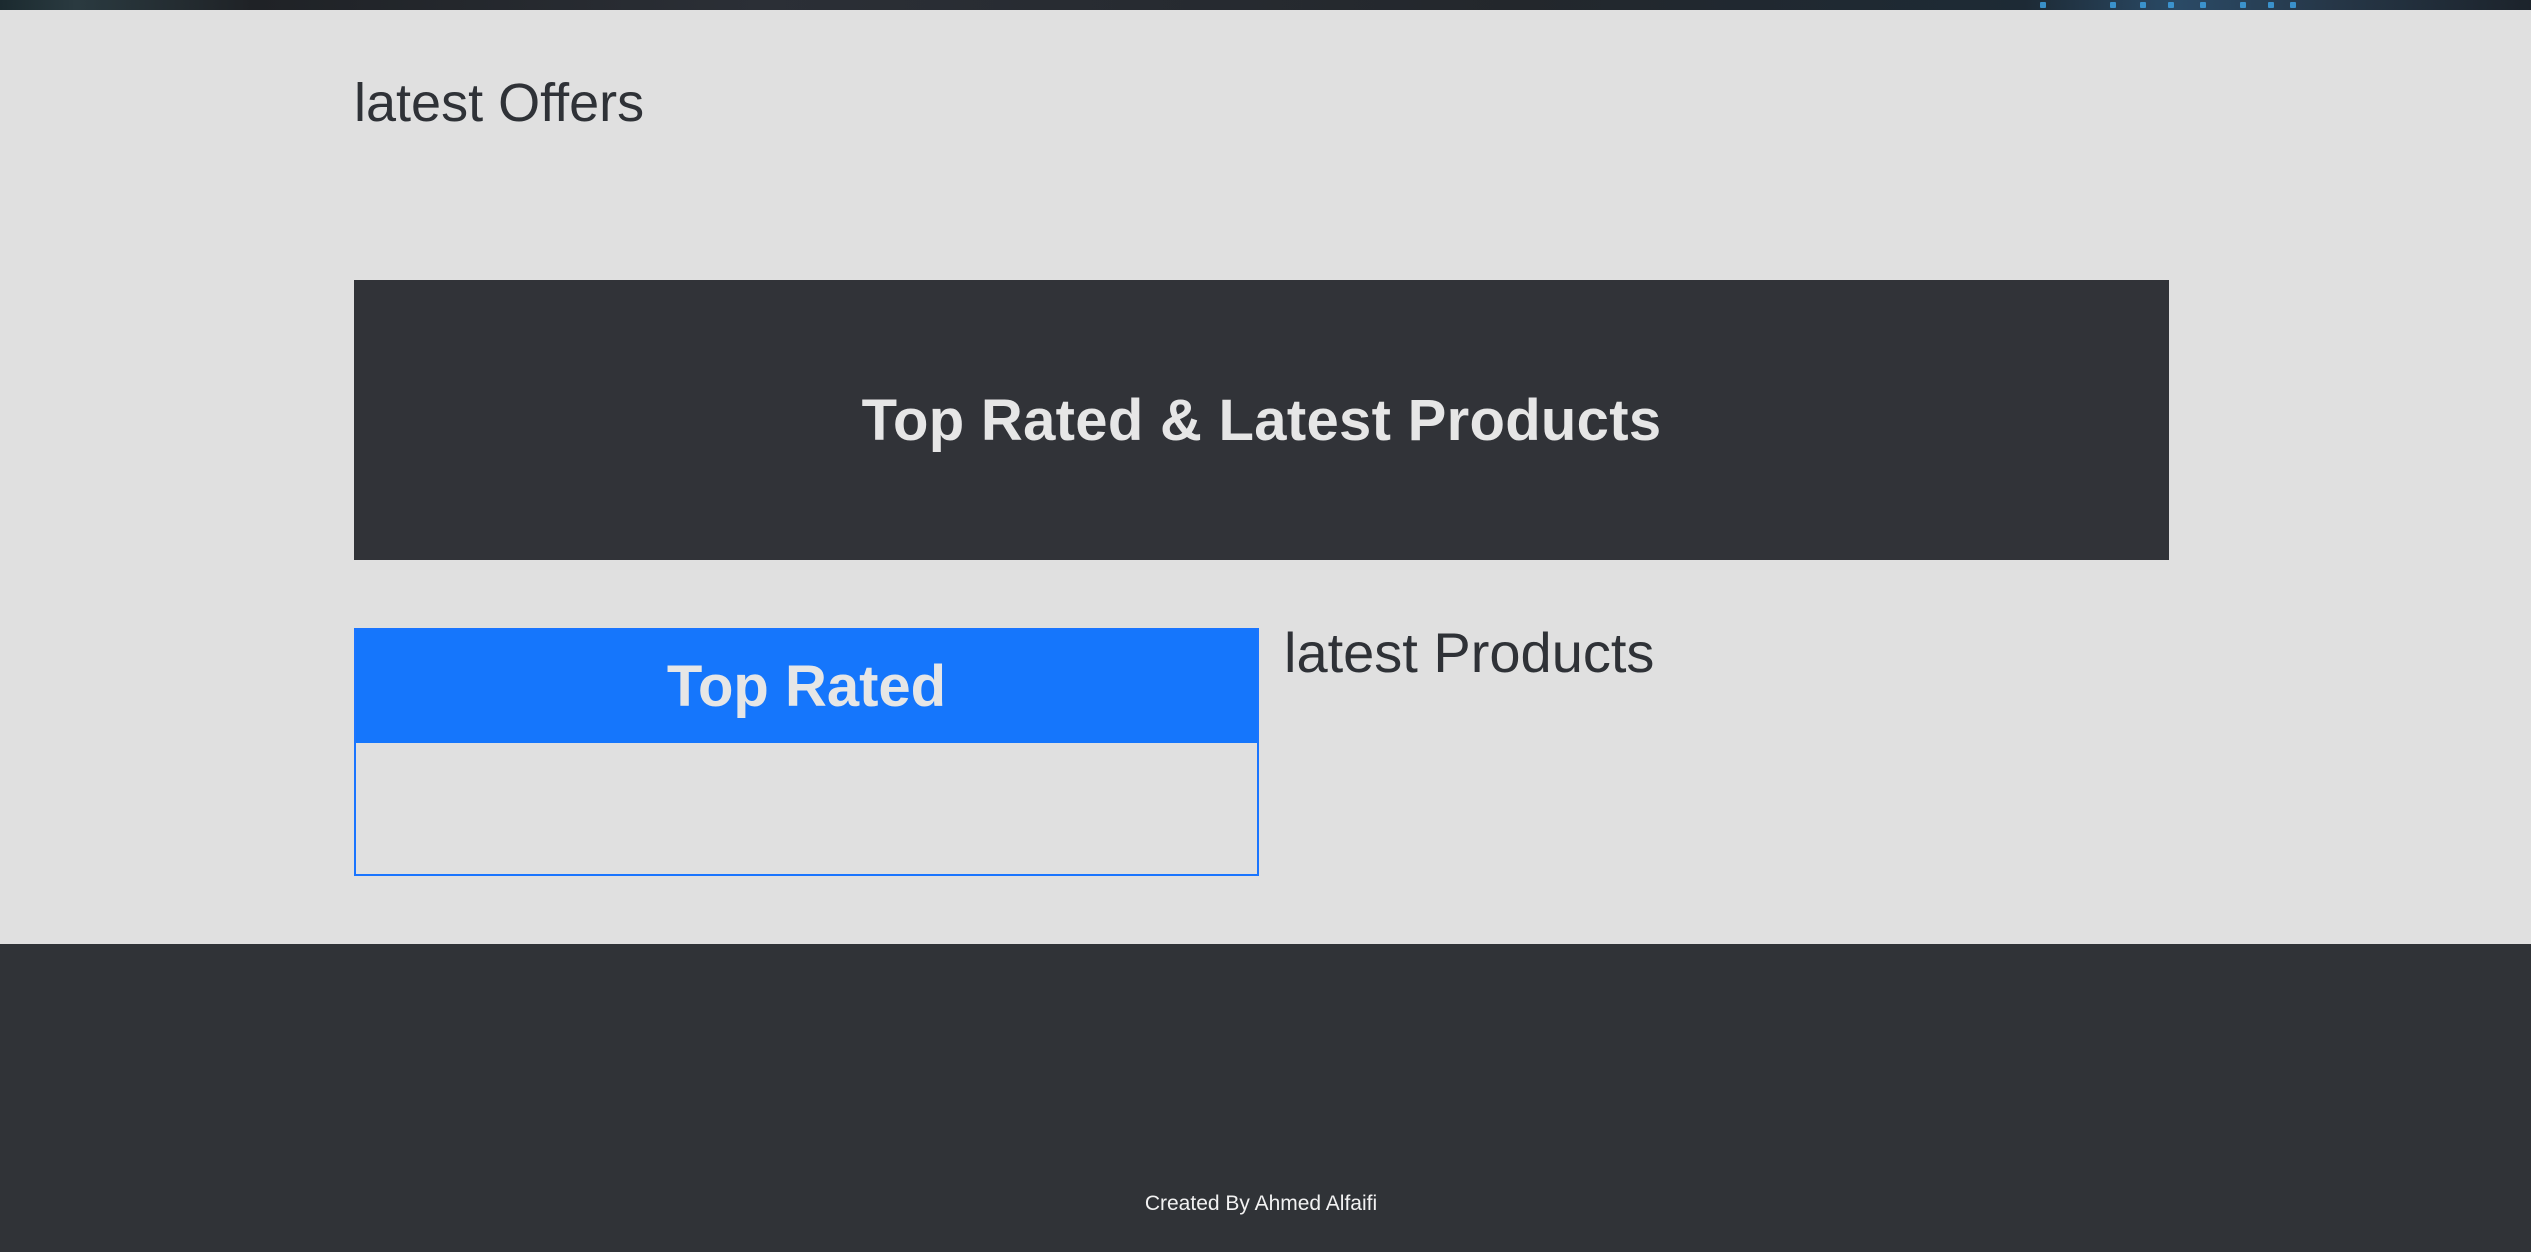 Image resolution: width=2531 pixels, height=1252 pixels. I want to click on top-rated-header: Top Rated, so click(806, 686).